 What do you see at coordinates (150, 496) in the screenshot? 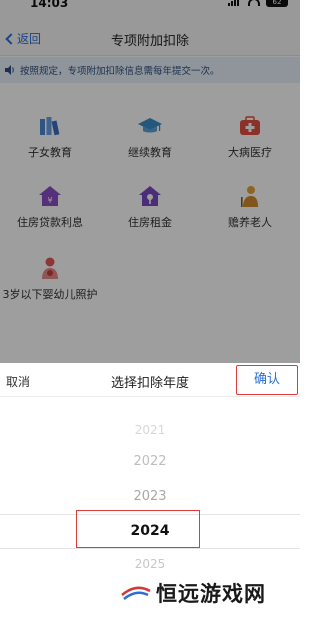
I see `year-option: 2023` at bounding box center [150, 496].